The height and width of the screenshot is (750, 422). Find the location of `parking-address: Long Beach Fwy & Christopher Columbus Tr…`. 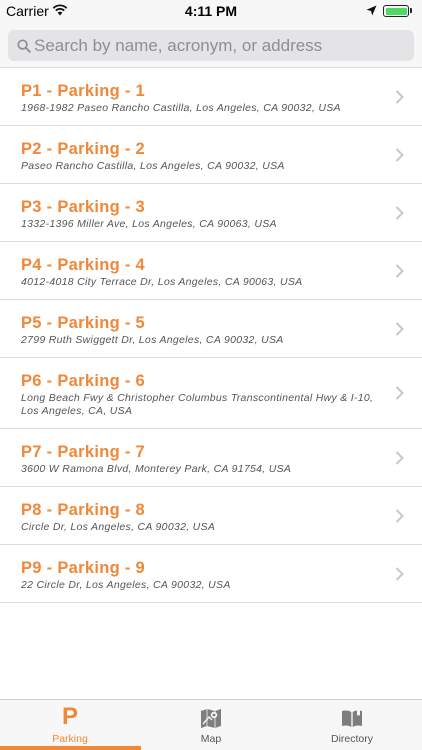

parking-address: Long Beach Fwy & Christopher Columbus Tr… is located at coordinates (197, 404).